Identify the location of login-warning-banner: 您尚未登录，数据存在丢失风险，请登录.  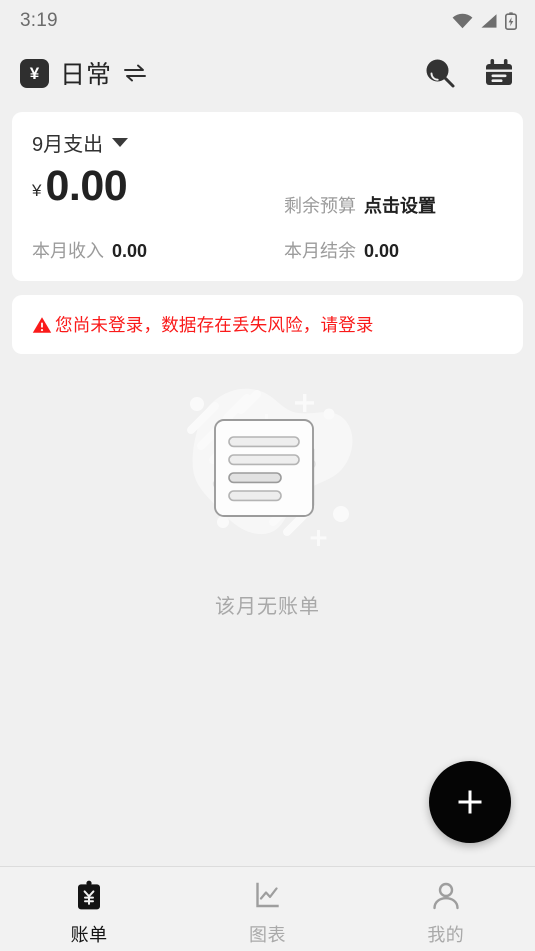
(267, 324).